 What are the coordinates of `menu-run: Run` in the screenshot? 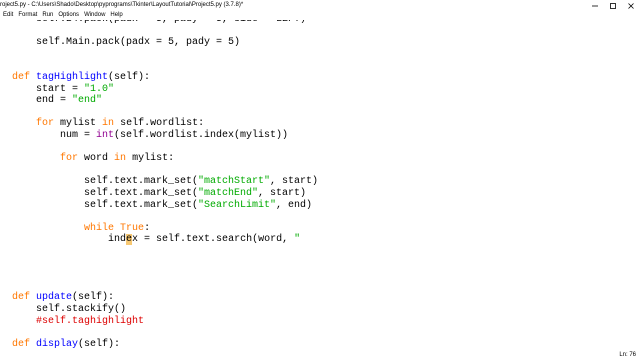 It's located at (46, 15).